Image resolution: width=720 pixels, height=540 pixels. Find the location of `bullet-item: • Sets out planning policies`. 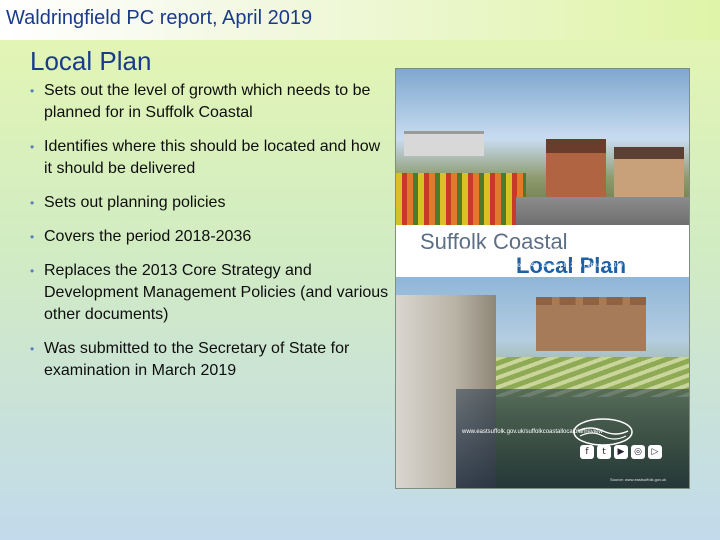

bullet-item: • Sets out planning policies is located at coordinates (211, 203).